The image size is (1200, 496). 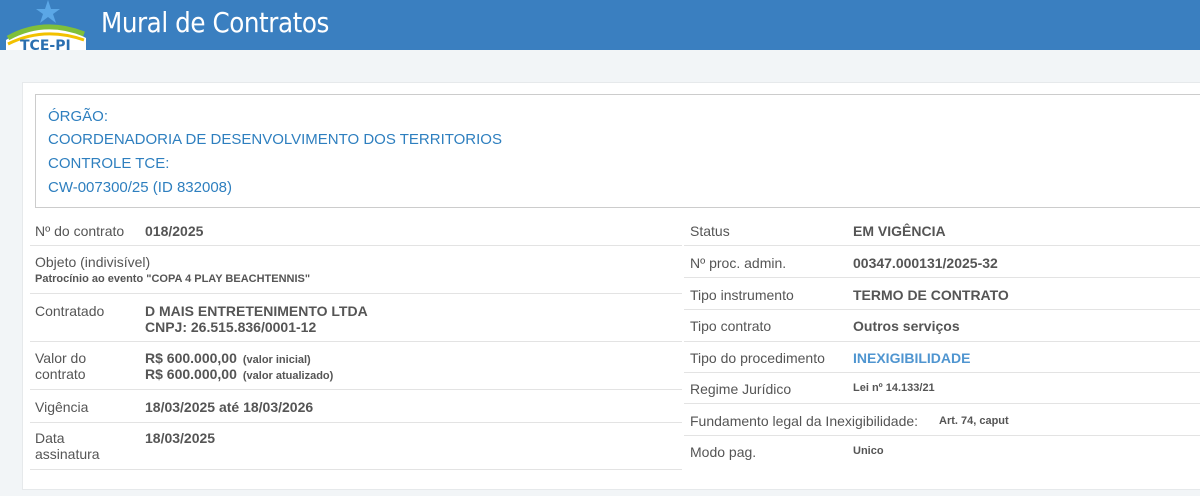 I want to click on row-numero: Nº do contrato 018/2025, so click(x=356, y=229).